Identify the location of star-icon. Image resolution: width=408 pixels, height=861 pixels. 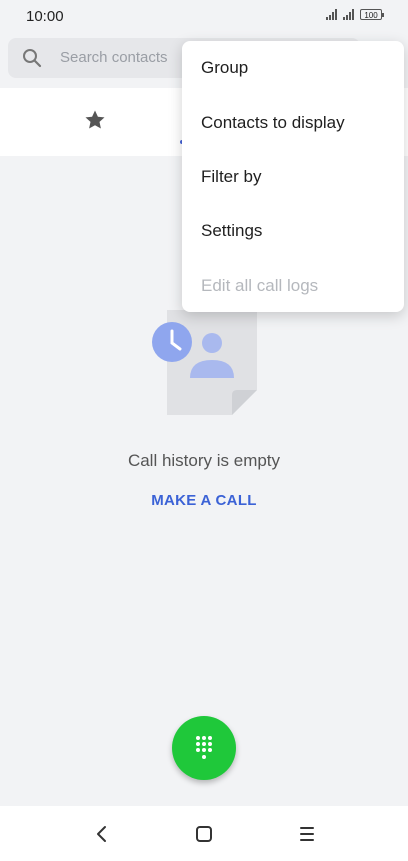
(95, 120).